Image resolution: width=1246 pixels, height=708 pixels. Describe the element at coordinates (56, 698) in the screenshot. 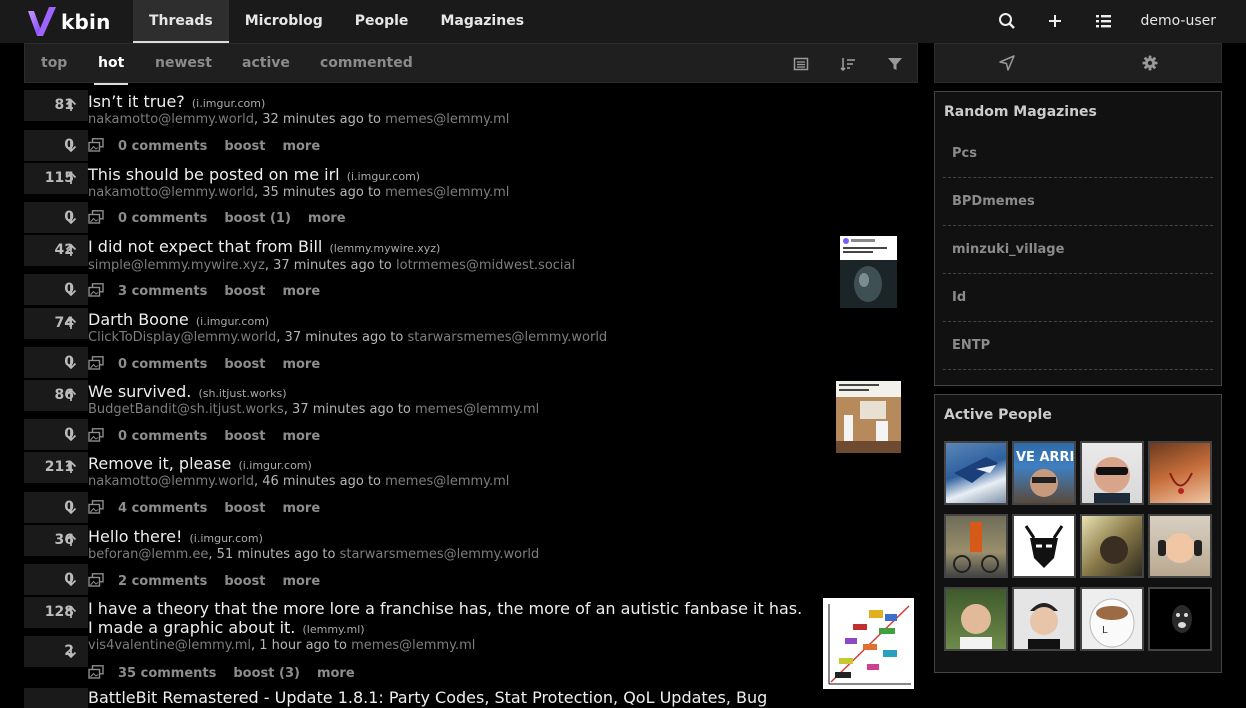

I see `upvote-button` at that location.